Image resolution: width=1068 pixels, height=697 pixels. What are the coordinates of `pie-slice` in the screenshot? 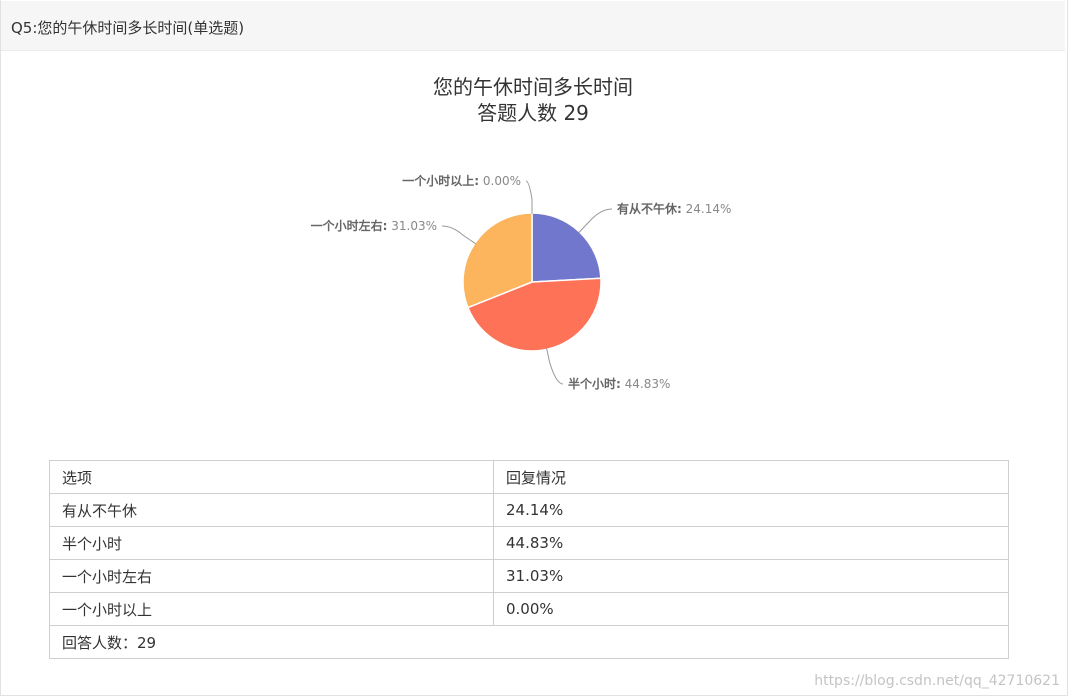 It's located at (566, 247).